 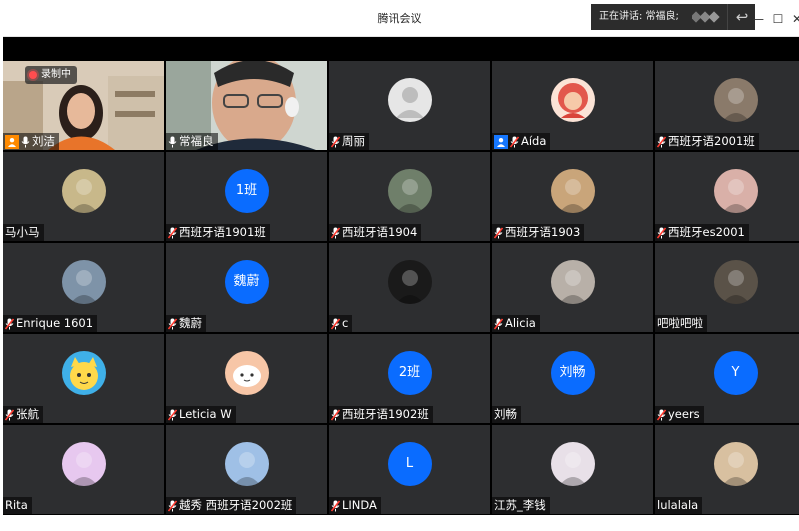 I want to click on participant-tile: 吧啦吧啦, so click(x=727, y=287).